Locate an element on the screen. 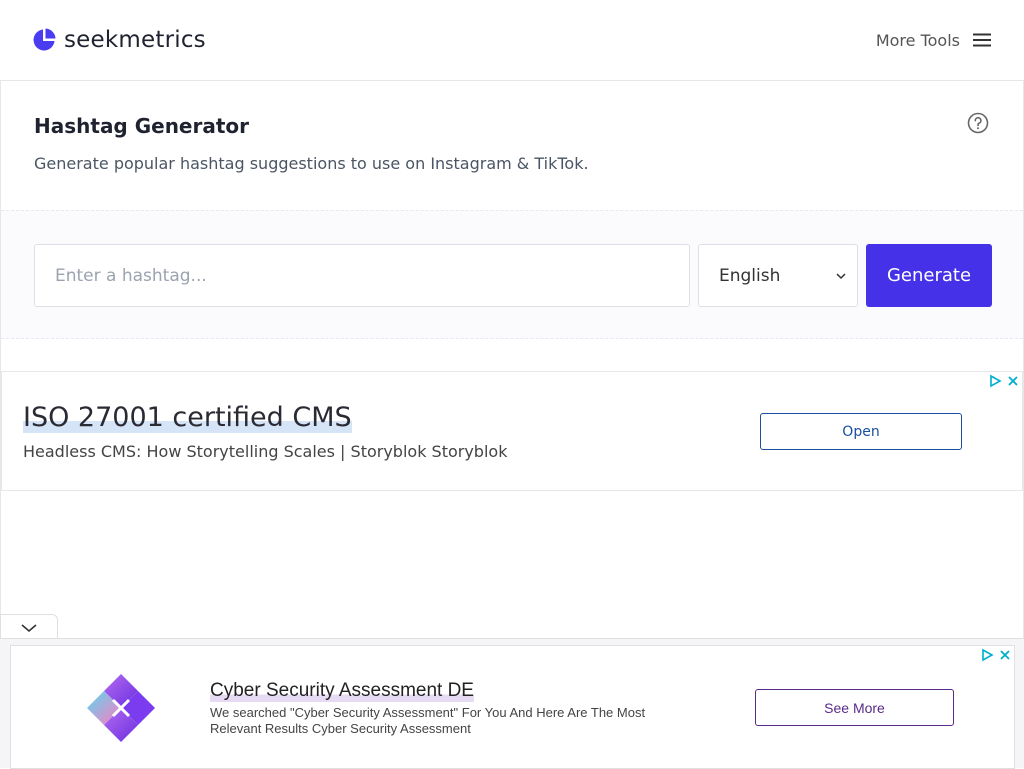  brand-logo: seekmetrics is located at coordinates (119, 40).